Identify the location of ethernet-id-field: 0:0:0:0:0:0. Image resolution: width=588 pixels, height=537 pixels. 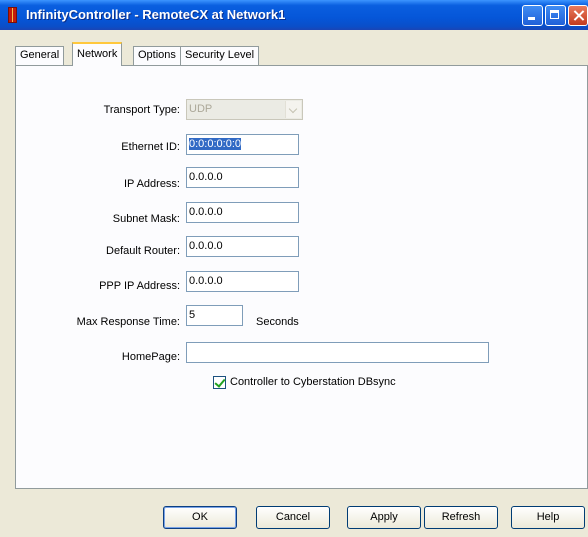
(242, 144).